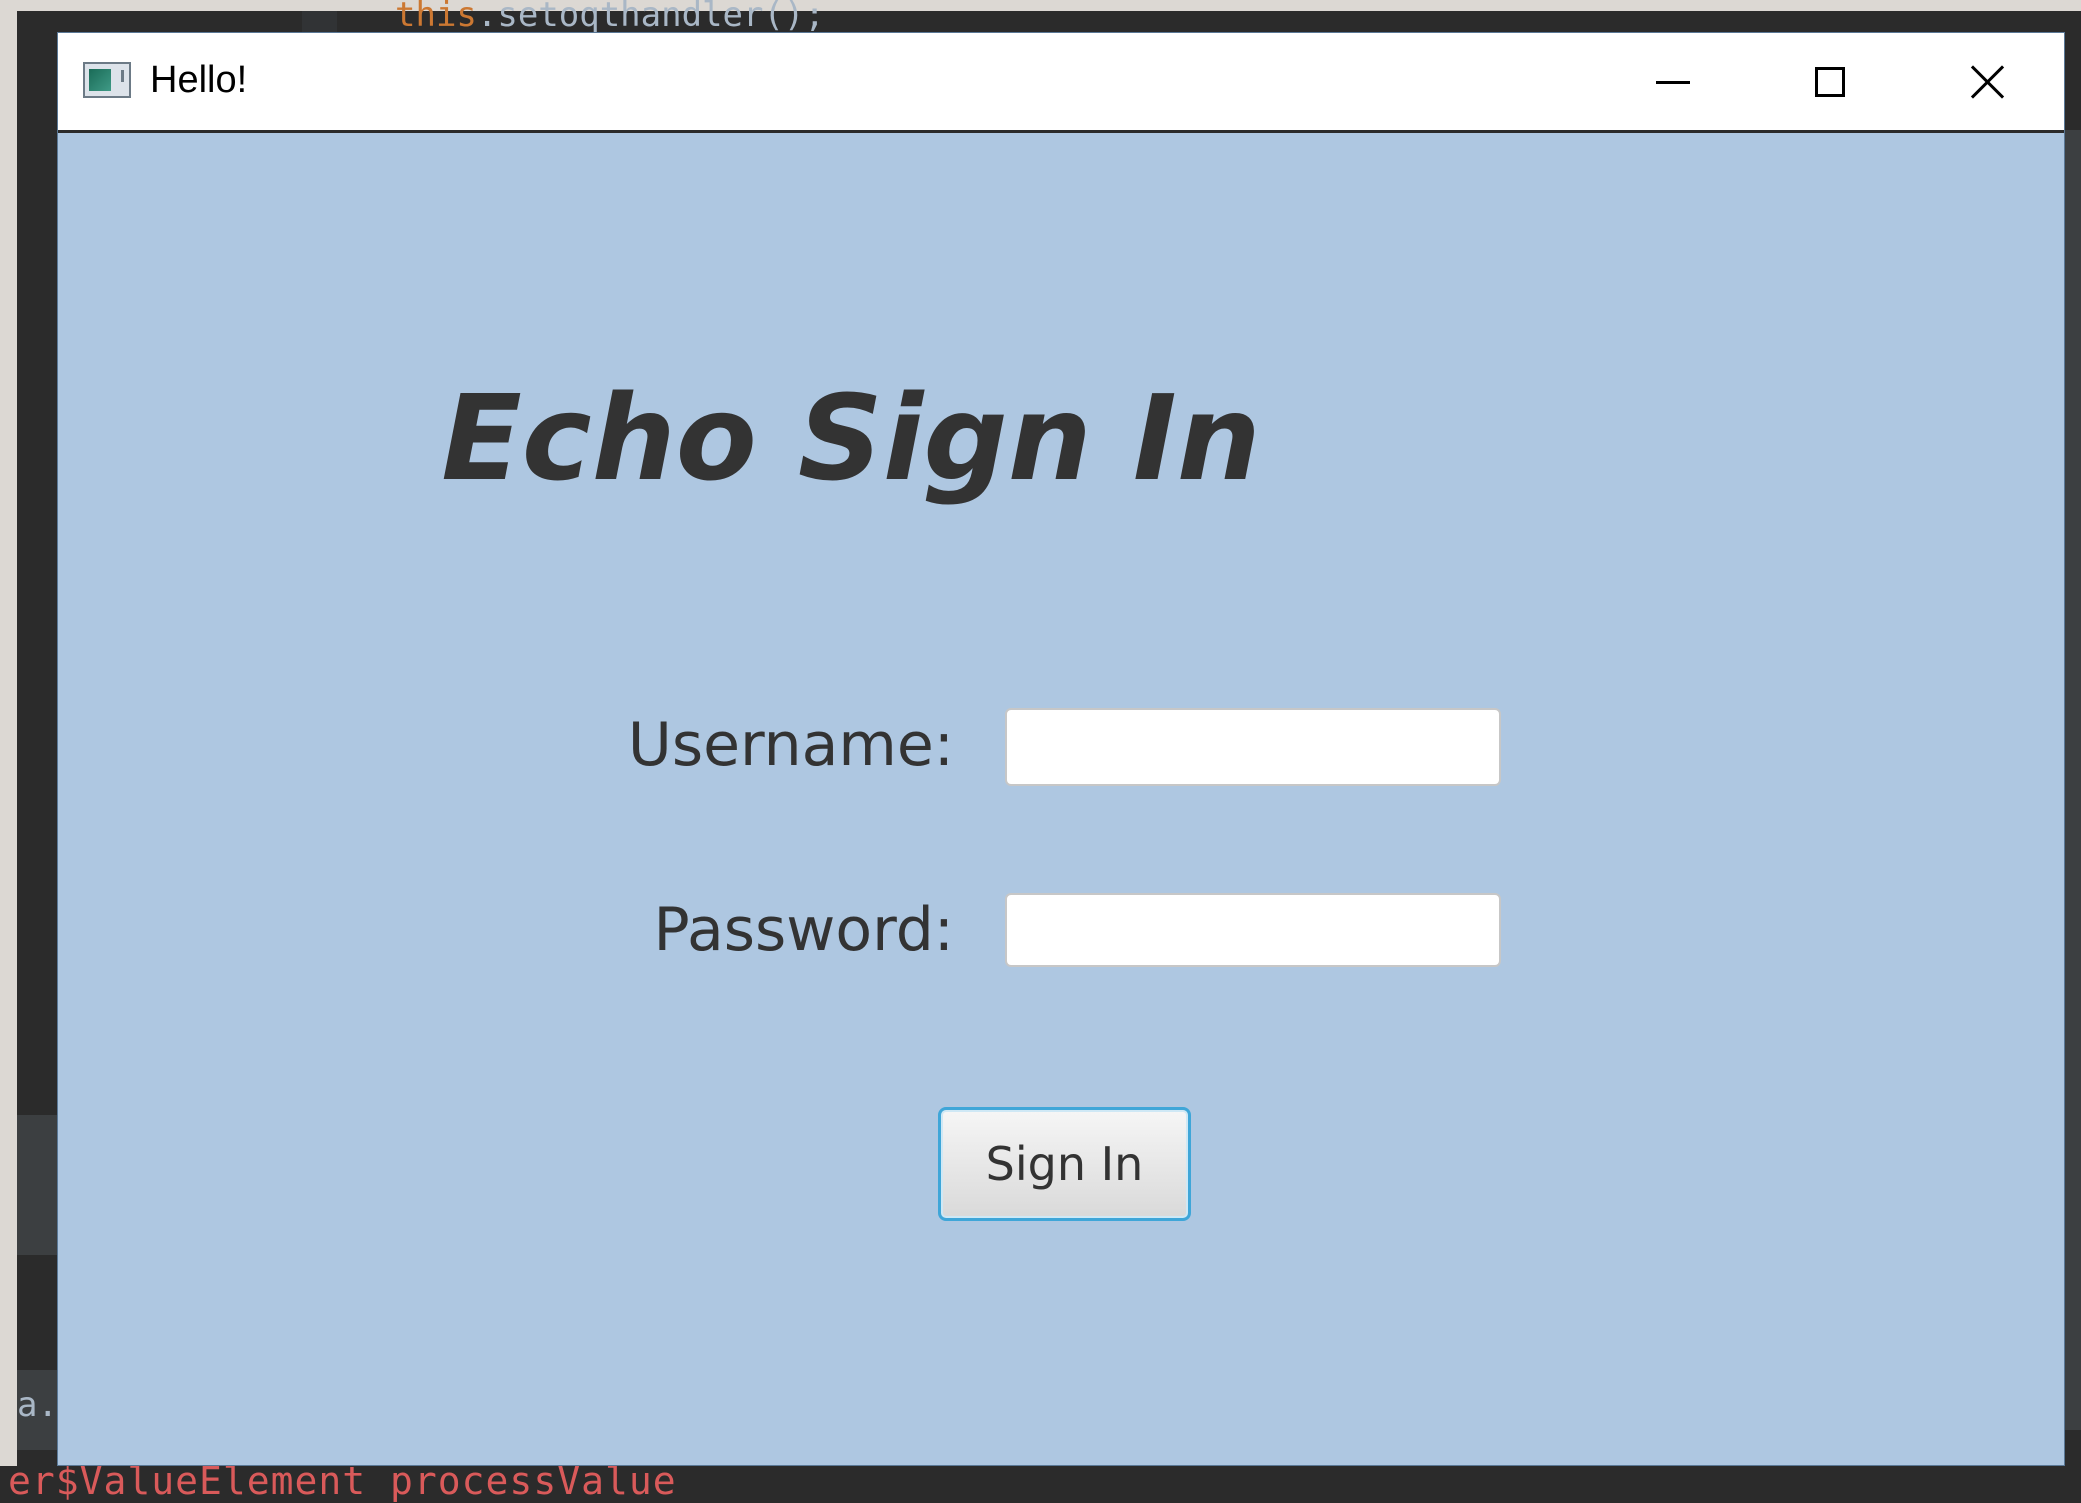  Describe the element at coordinates (37, 1405) in the screenshot. I see `ide-left-text: a.` at that location.